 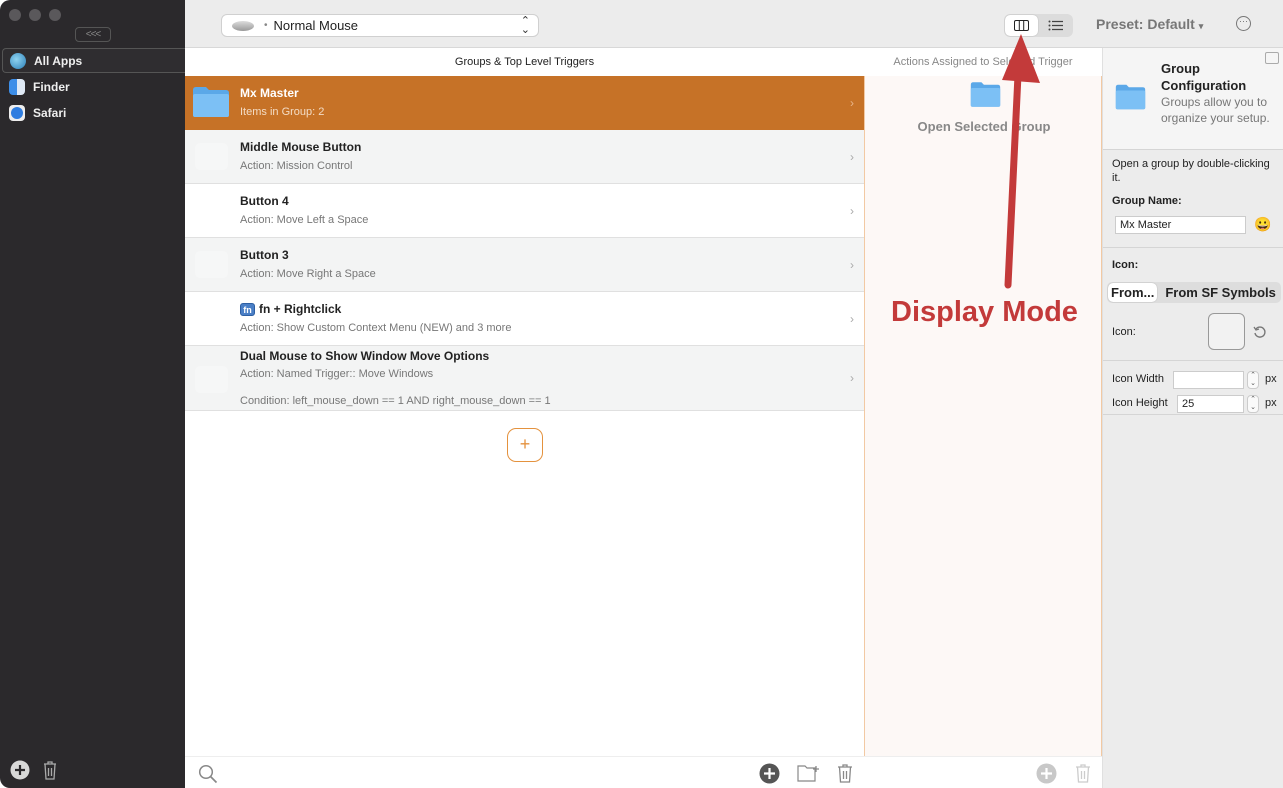 What do you see at coordinates (1272, 58) in the screenshot?
I see `panel-toggle-icon` at bounding box center [1272, 58].